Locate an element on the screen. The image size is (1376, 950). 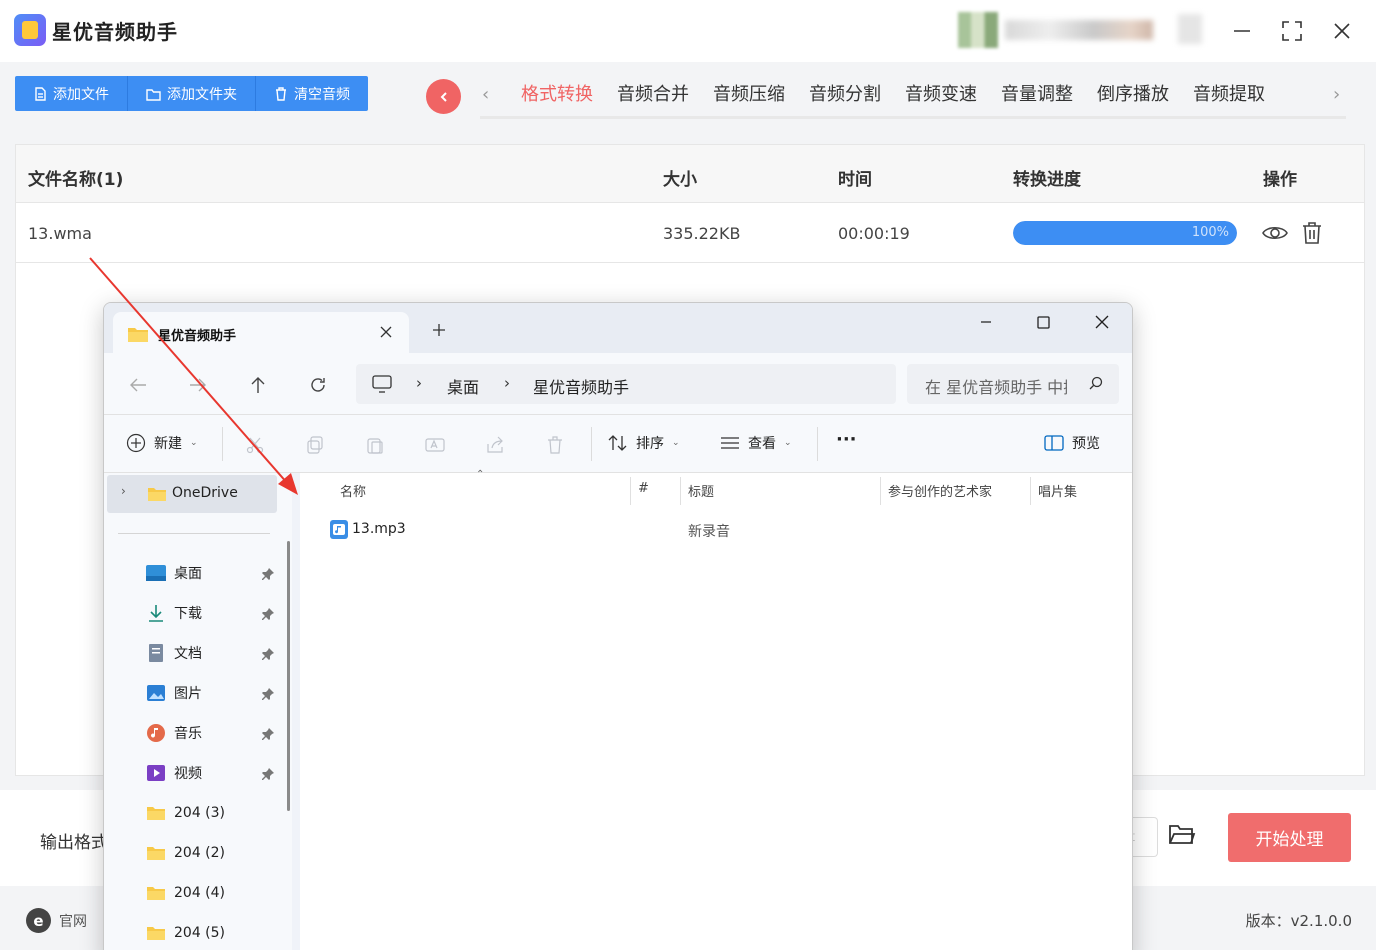
more-options-button: ··· is located at coordinates (846, 439).